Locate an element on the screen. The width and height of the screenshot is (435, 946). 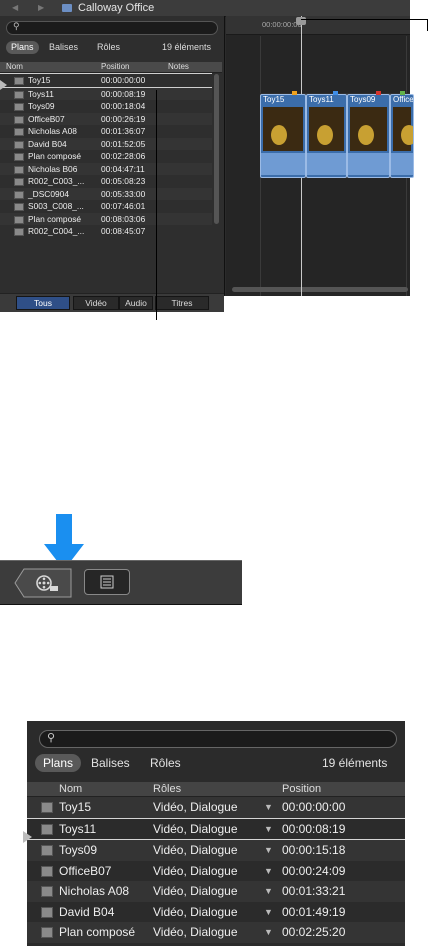
column-roles: Rôles is located at coordinates (167, 789).